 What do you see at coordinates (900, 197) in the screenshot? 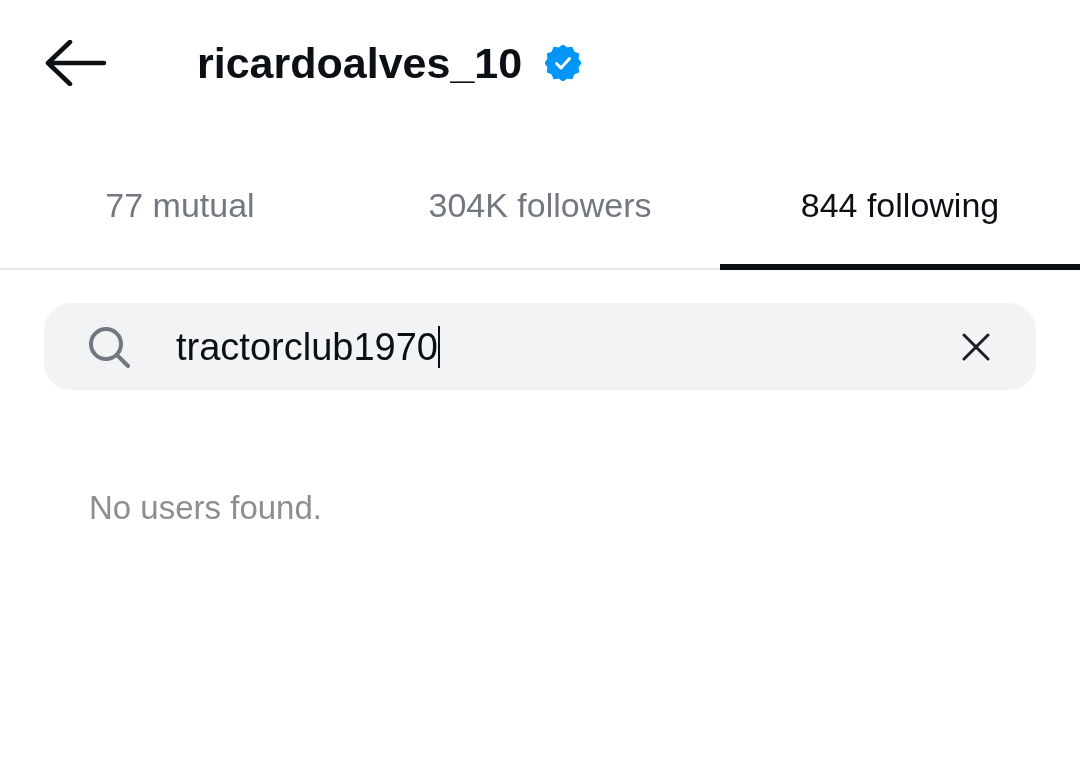
I see `tab: 844 following` at bounding box center [900, 197].